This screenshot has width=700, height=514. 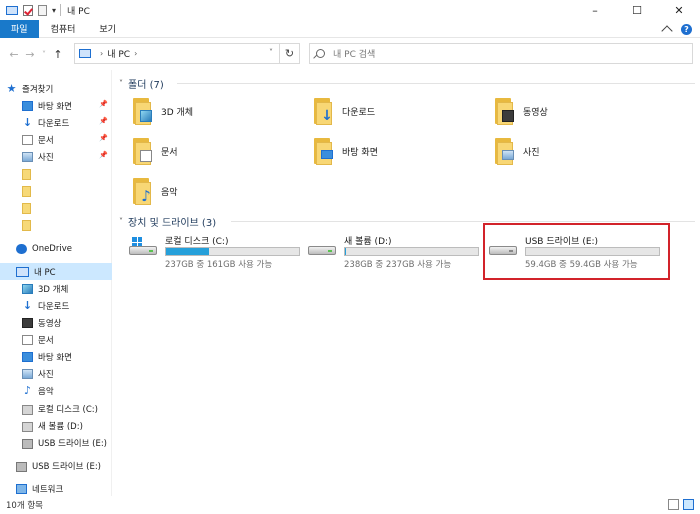 I want to click on folder-pictures: 사진, so click(x=515, y=151).